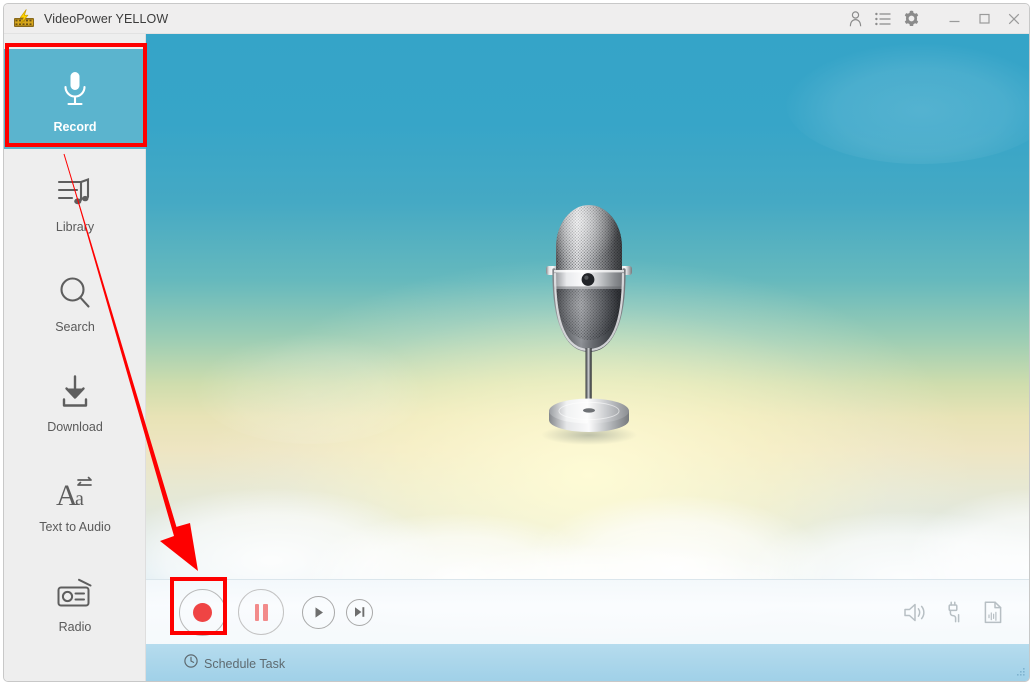 The height and width of the screenshot is (685, 1033). I want to click on sidebar-item-label: Download, so click(75, 427).